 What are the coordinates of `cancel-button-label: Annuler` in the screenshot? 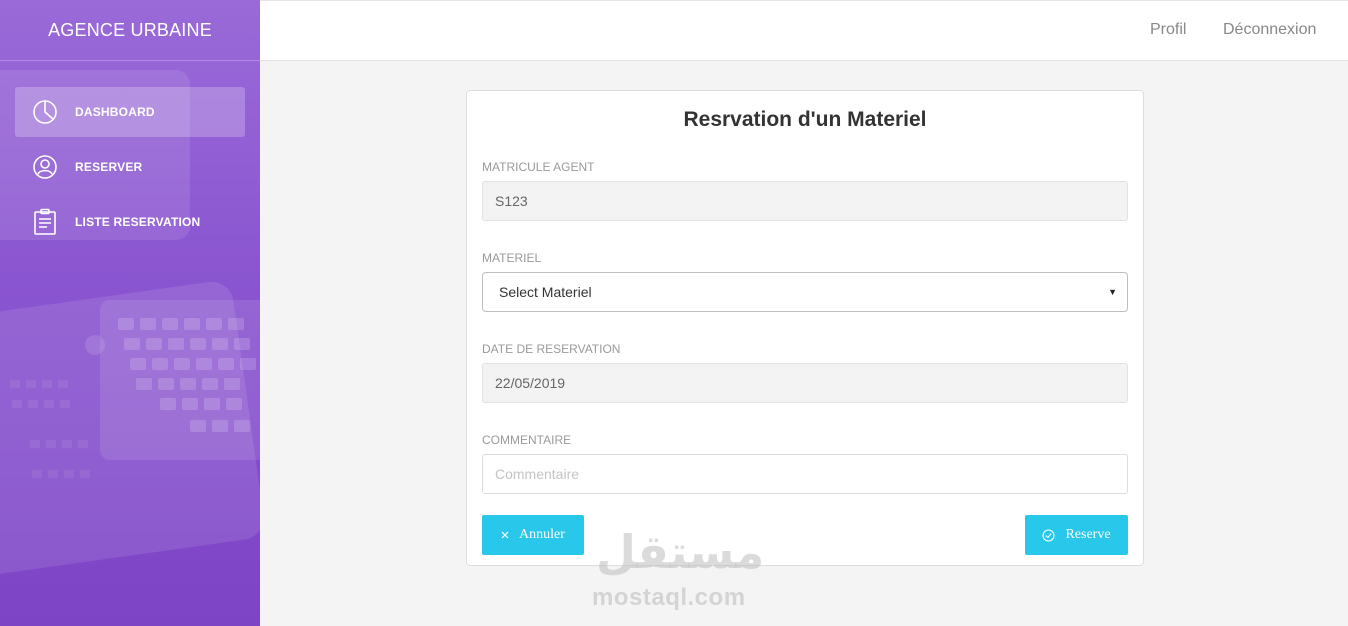 It's located at (542, 534).